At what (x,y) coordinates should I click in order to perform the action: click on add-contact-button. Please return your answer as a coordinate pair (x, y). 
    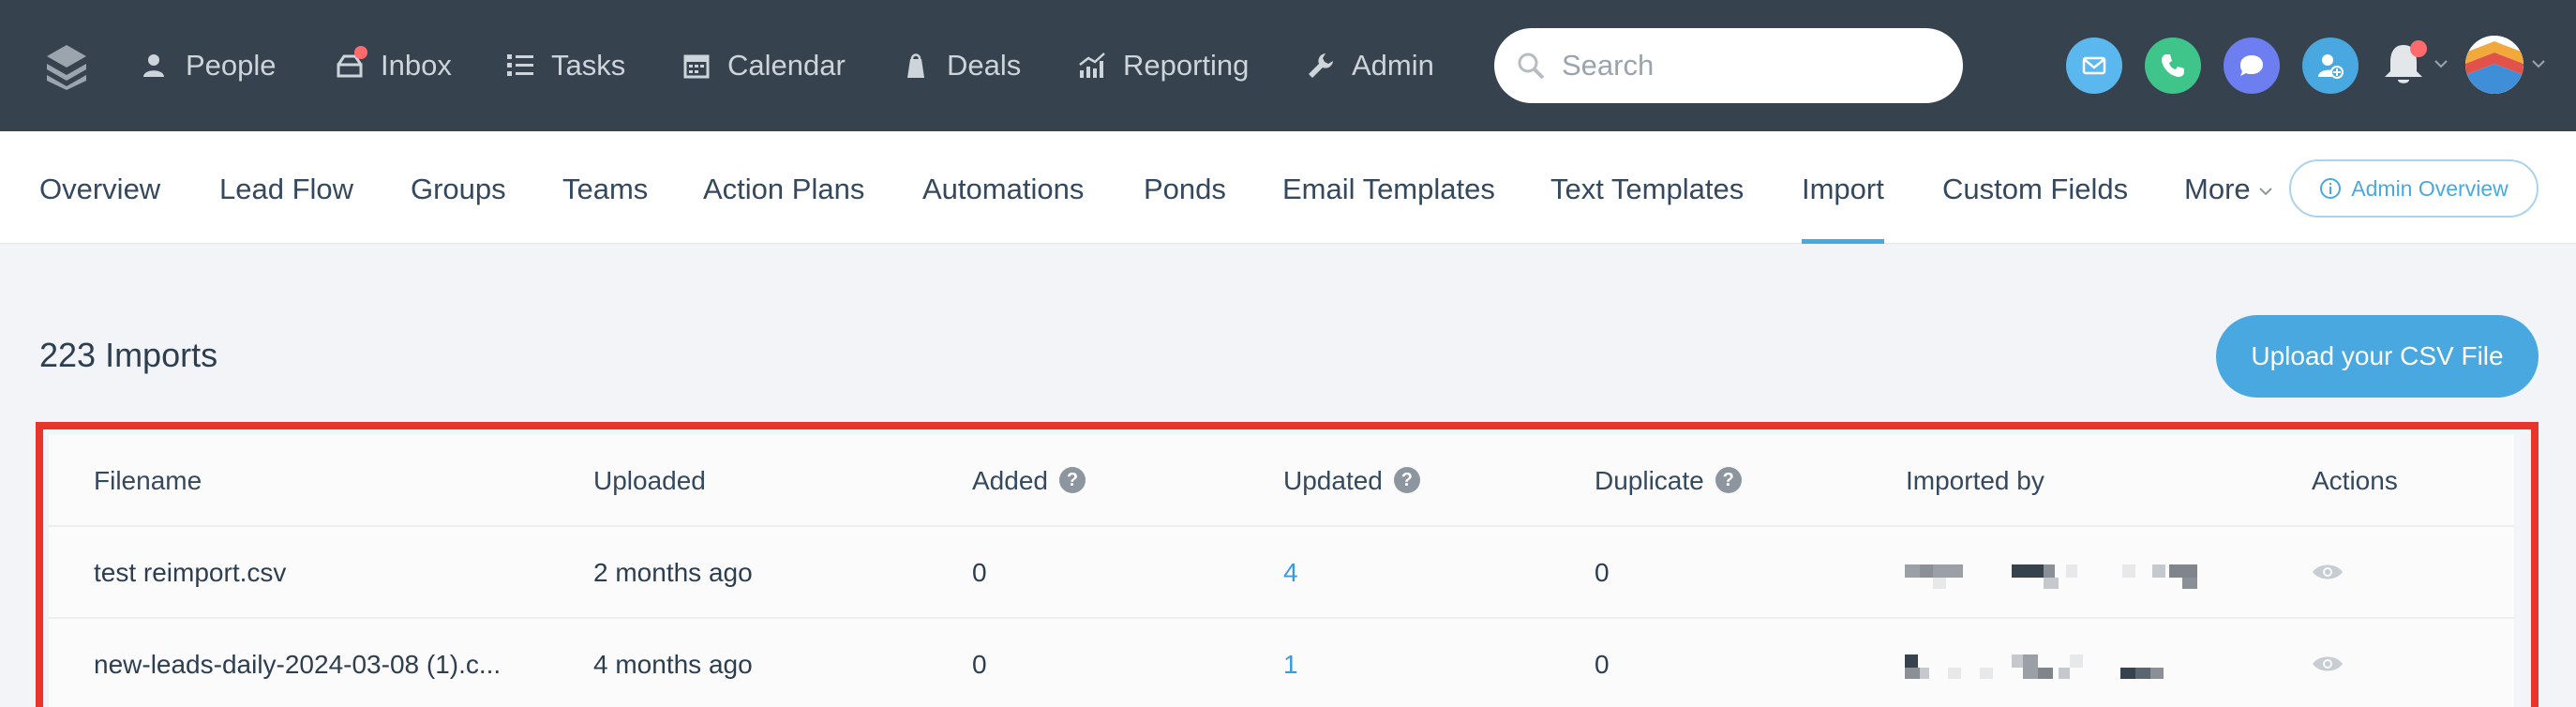
    Looking at the image, I should click on (2331, 66).